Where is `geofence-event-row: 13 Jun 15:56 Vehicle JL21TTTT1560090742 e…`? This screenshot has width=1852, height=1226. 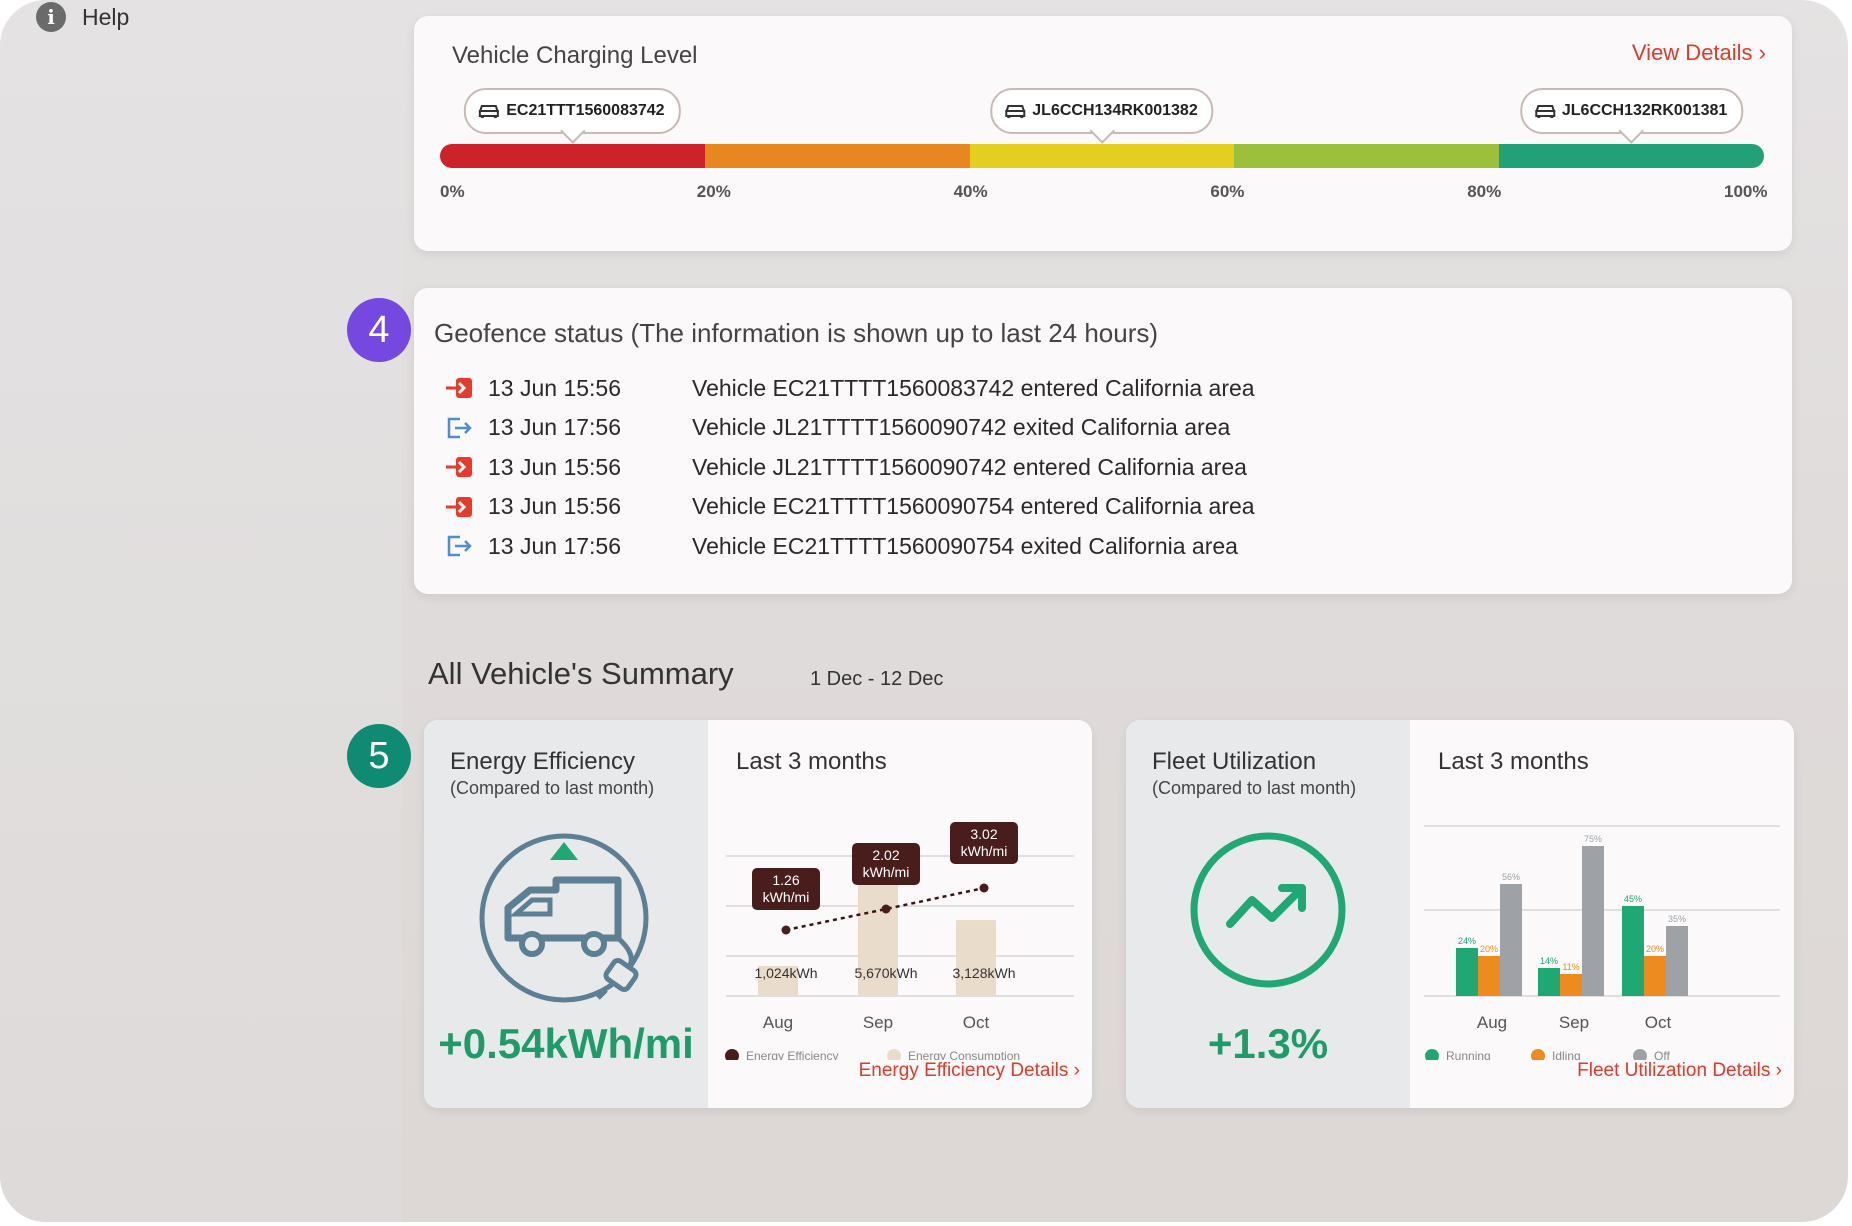 geofence-event-row: 13 Jun 15:56 Vehicle JL21TTTT1560090742 e… is located at coordinates (845, 467).